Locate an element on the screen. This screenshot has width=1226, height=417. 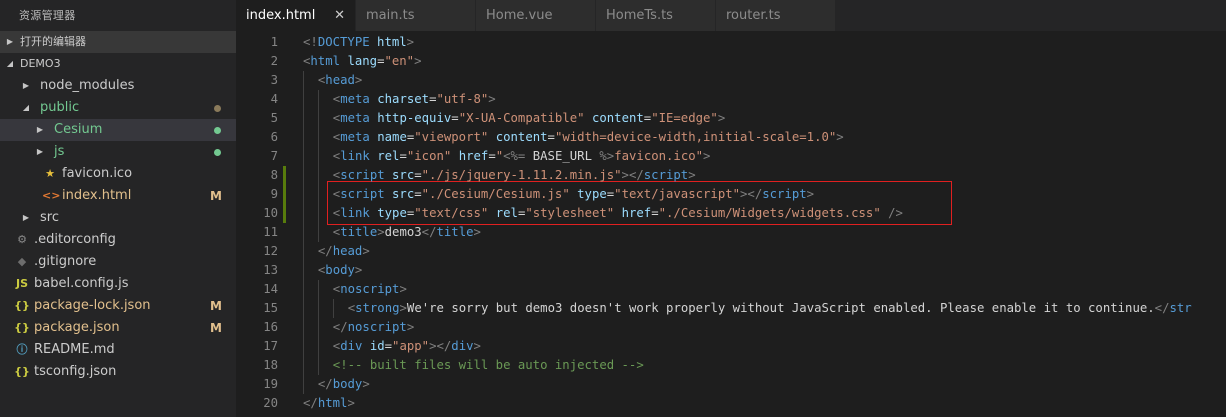
line-number: 3 is located at coordinates (274, 80).